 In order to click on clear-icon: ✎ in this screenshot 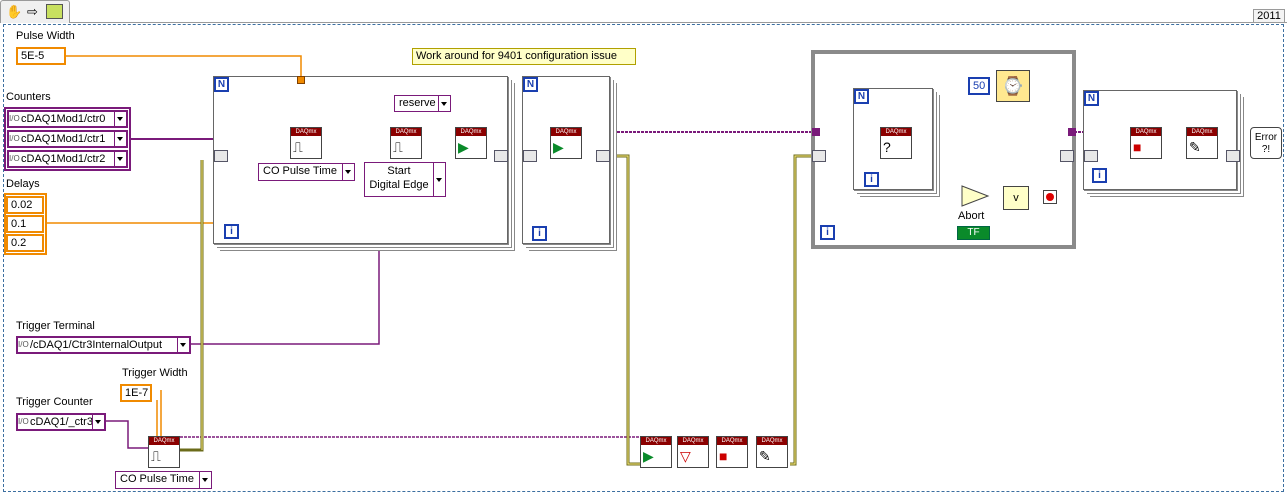, I will do `click(765, 456)`.